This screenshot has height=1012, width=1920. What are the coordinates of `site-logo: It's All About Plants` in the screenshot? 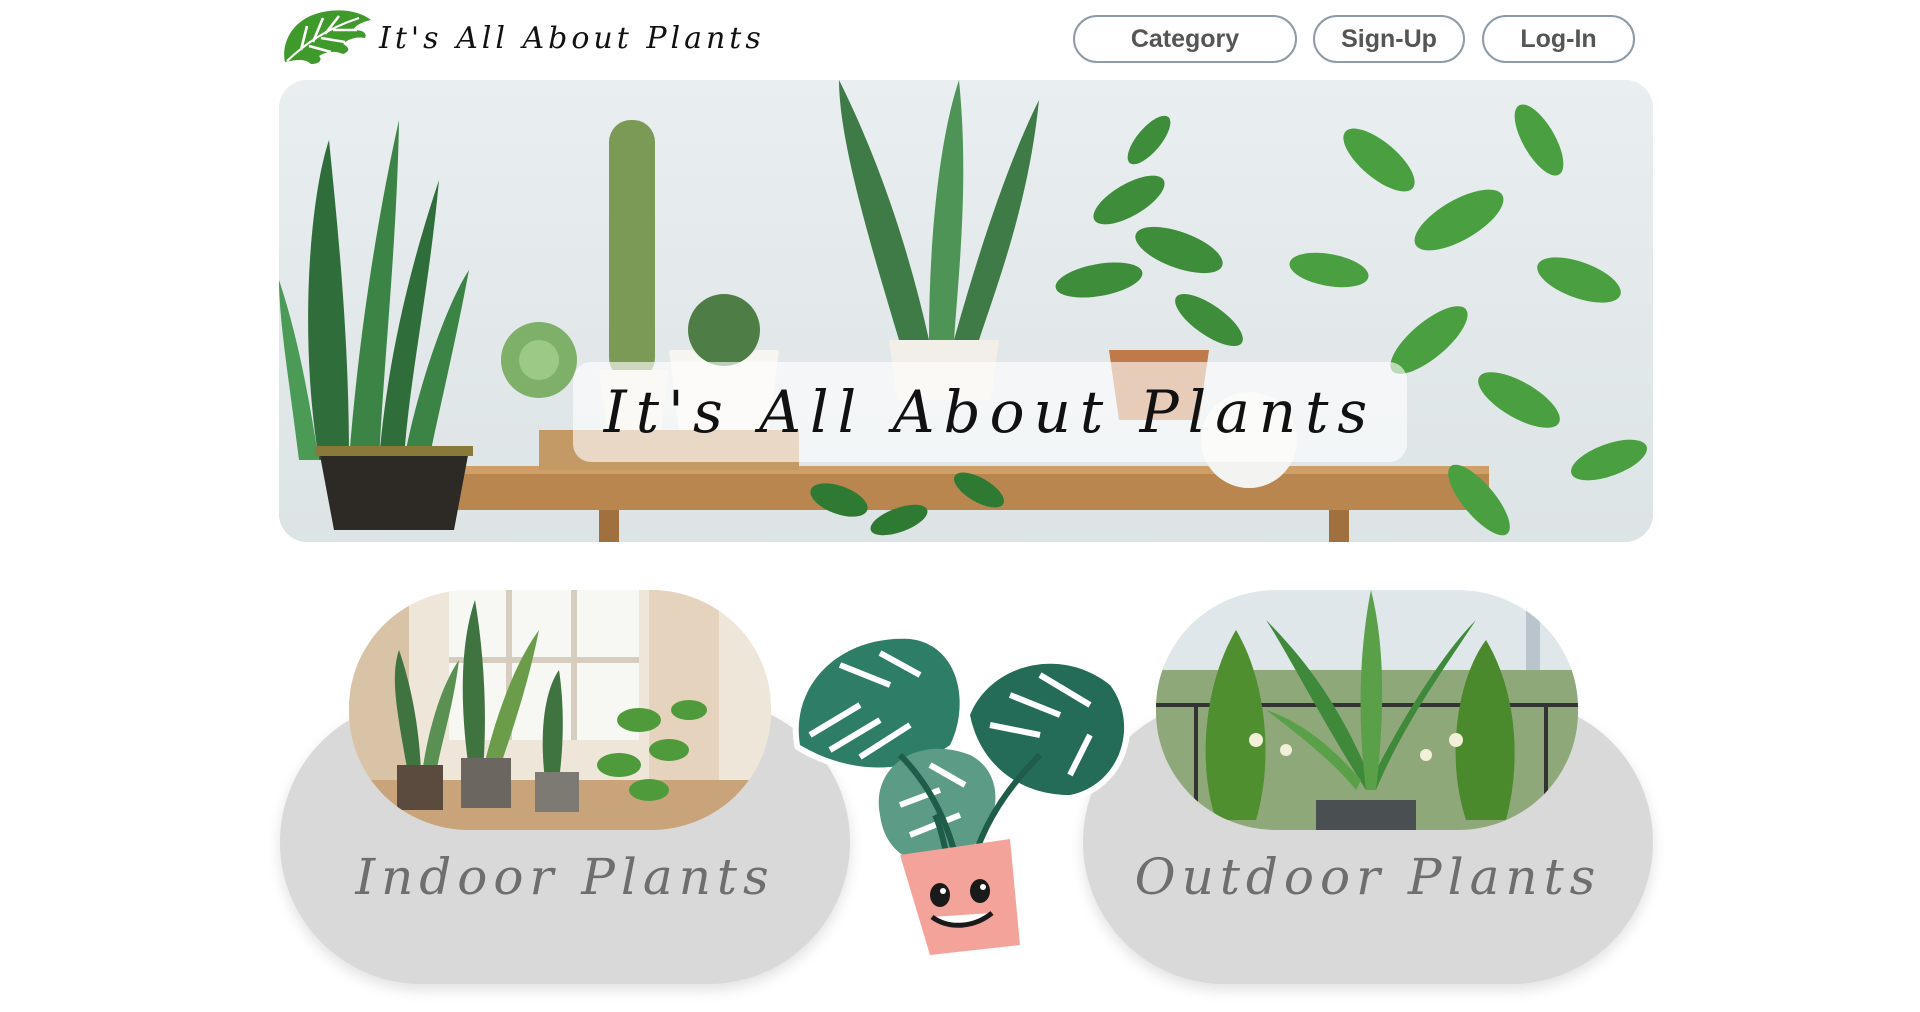 It's located at (522, 36).